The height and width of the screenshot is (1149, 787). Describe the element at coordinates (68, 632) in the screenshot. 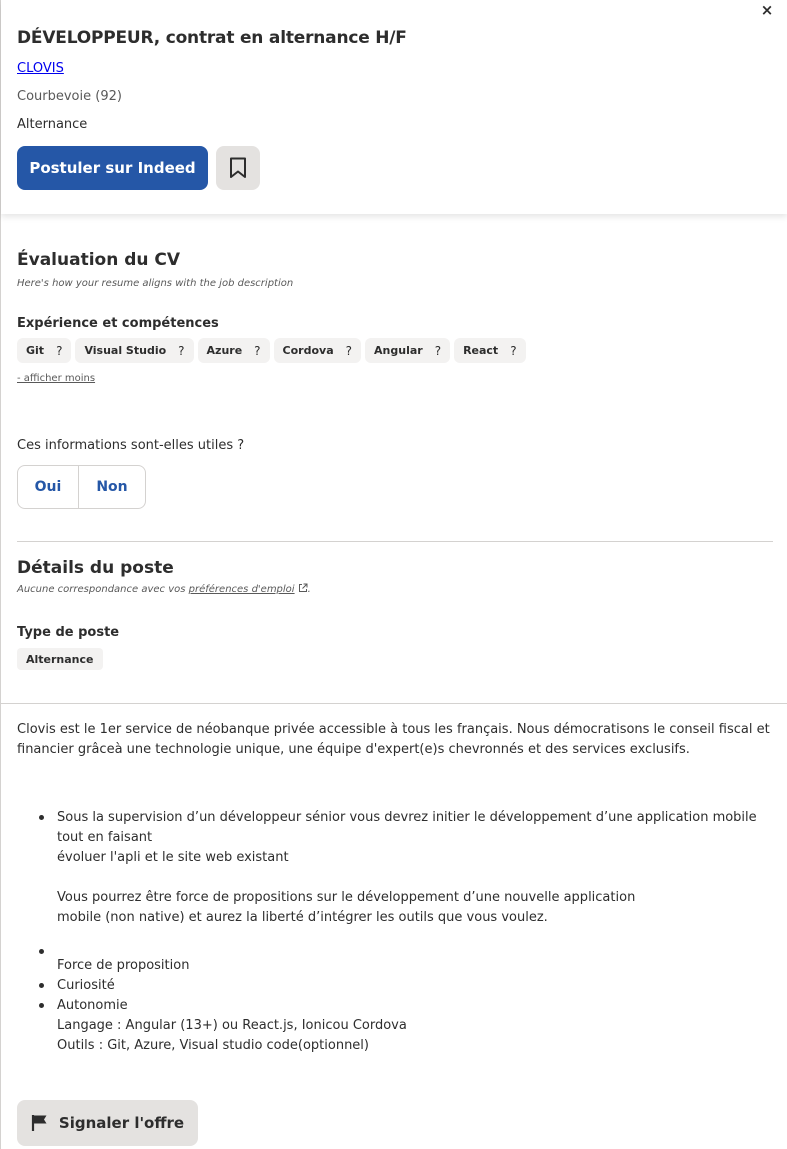

I see `job-type-heading: Type de poste` at that location.